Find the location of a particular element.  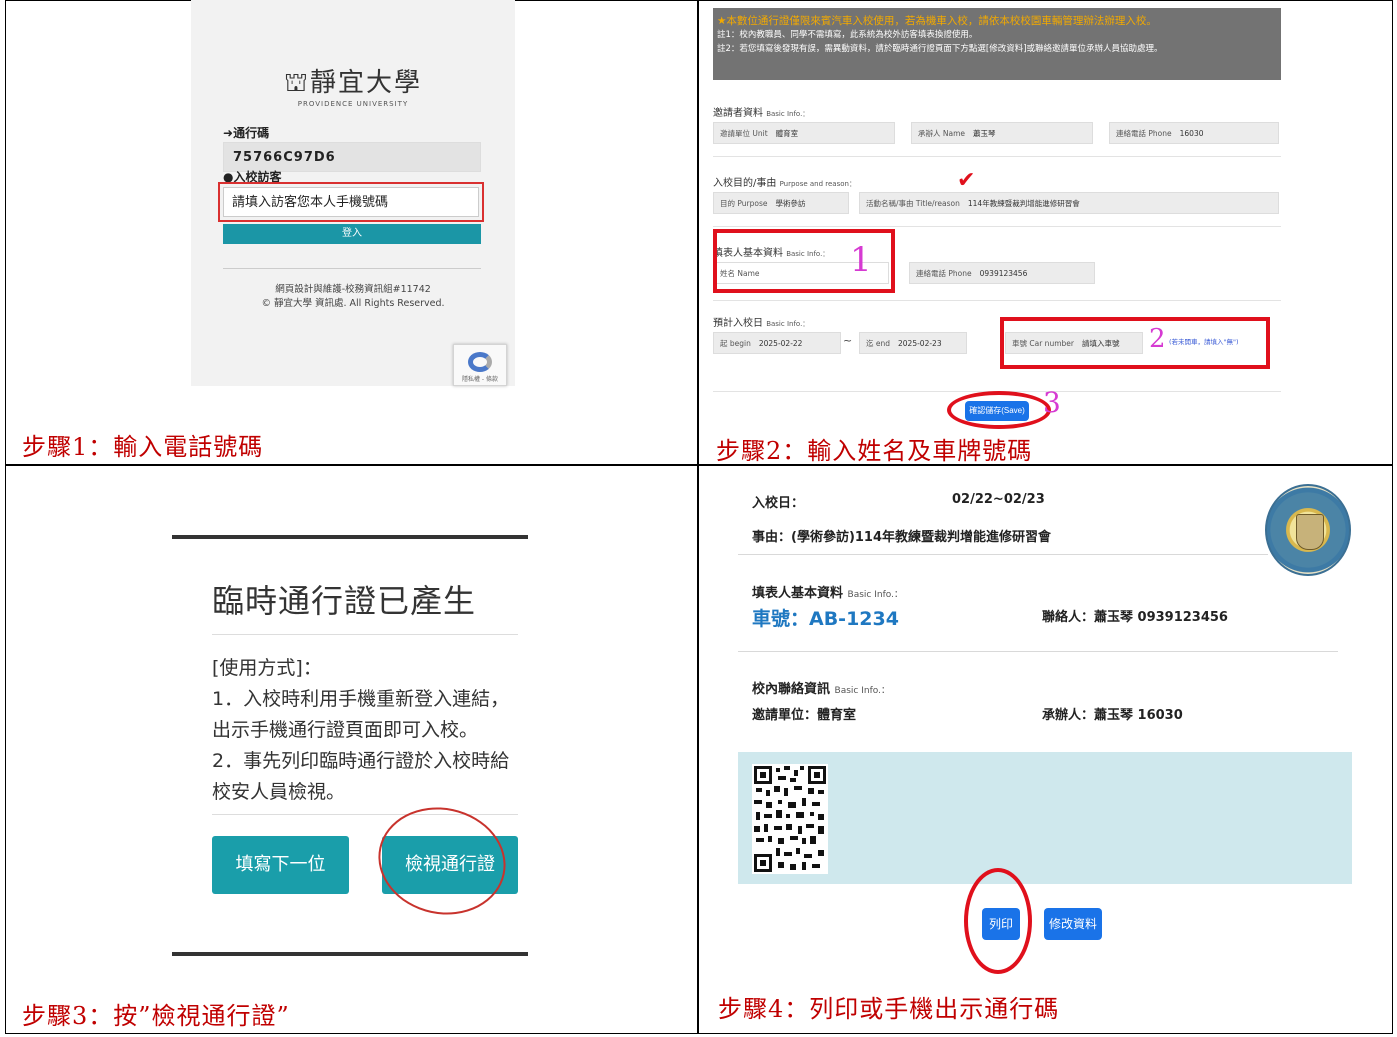

contact-person: 聯絡人：蕭玉琴 0939123456 is located at coordinates (1135, 617).